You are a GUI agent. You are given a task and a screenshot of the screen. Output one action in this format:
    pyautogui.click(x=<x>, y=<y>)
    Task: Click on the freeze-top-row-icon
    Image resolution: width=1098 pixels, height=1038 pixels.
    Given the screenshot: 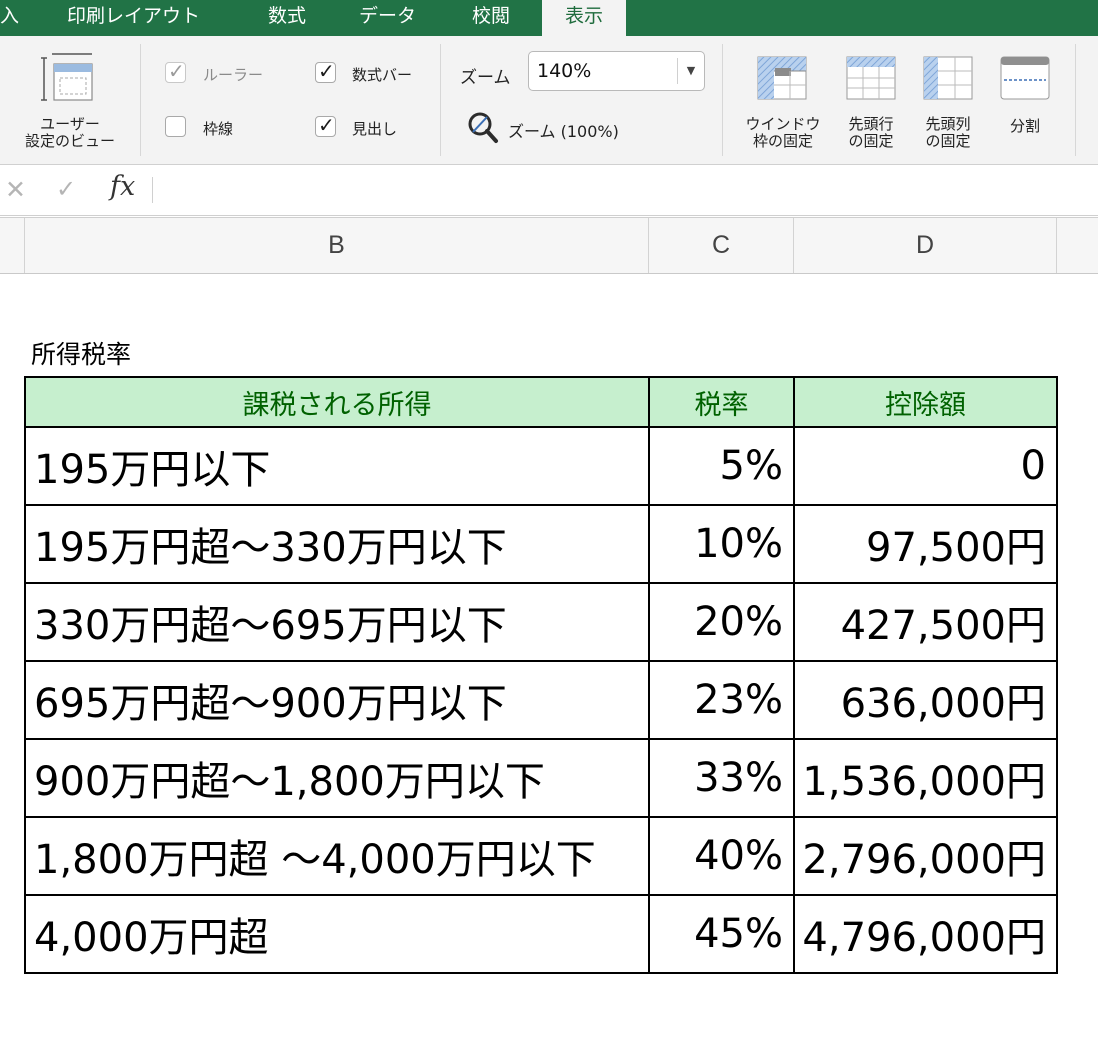 What is the action you would take?
    pyautogui.click(x=871, y=78)
    